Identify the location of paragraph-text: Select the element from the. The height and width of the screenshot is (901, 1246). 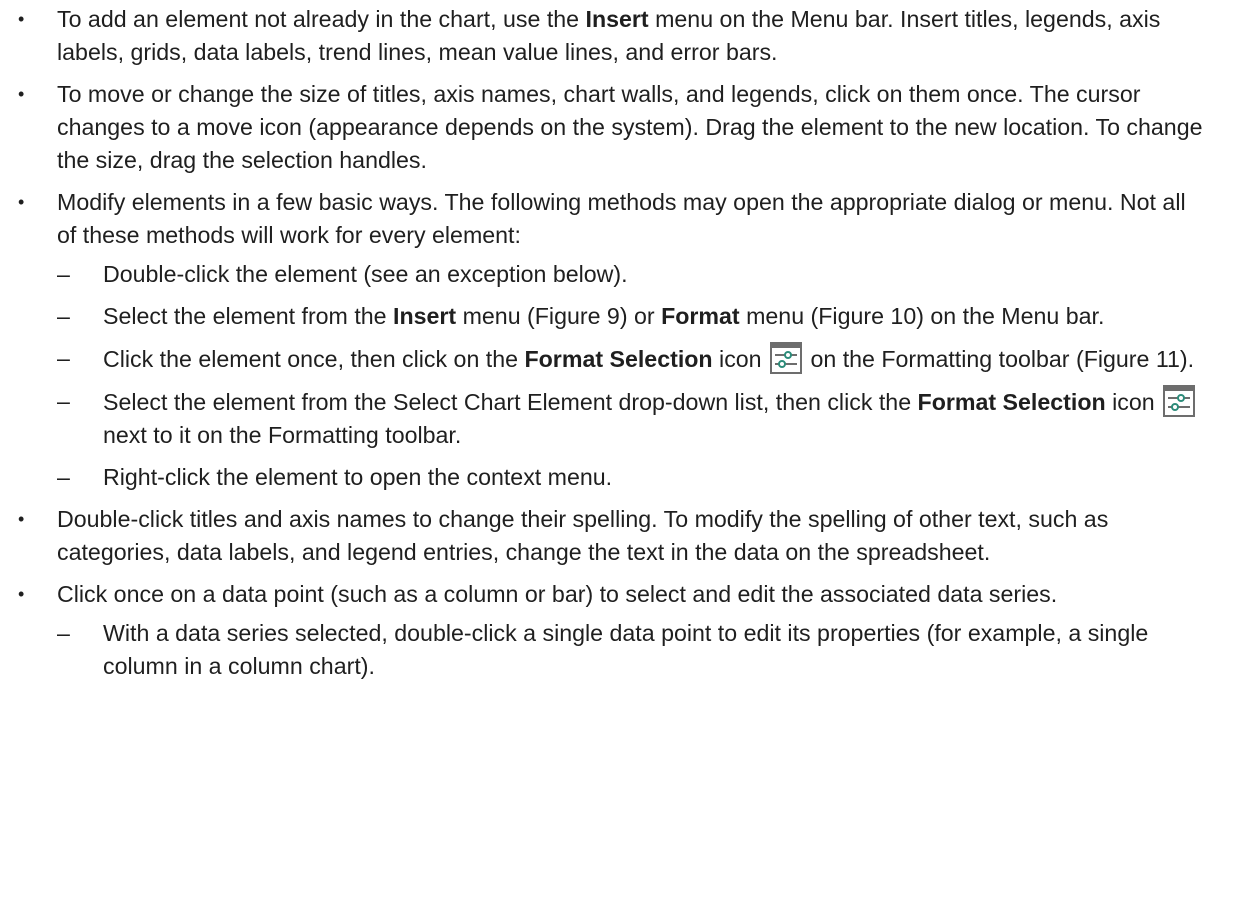
(248, 316).